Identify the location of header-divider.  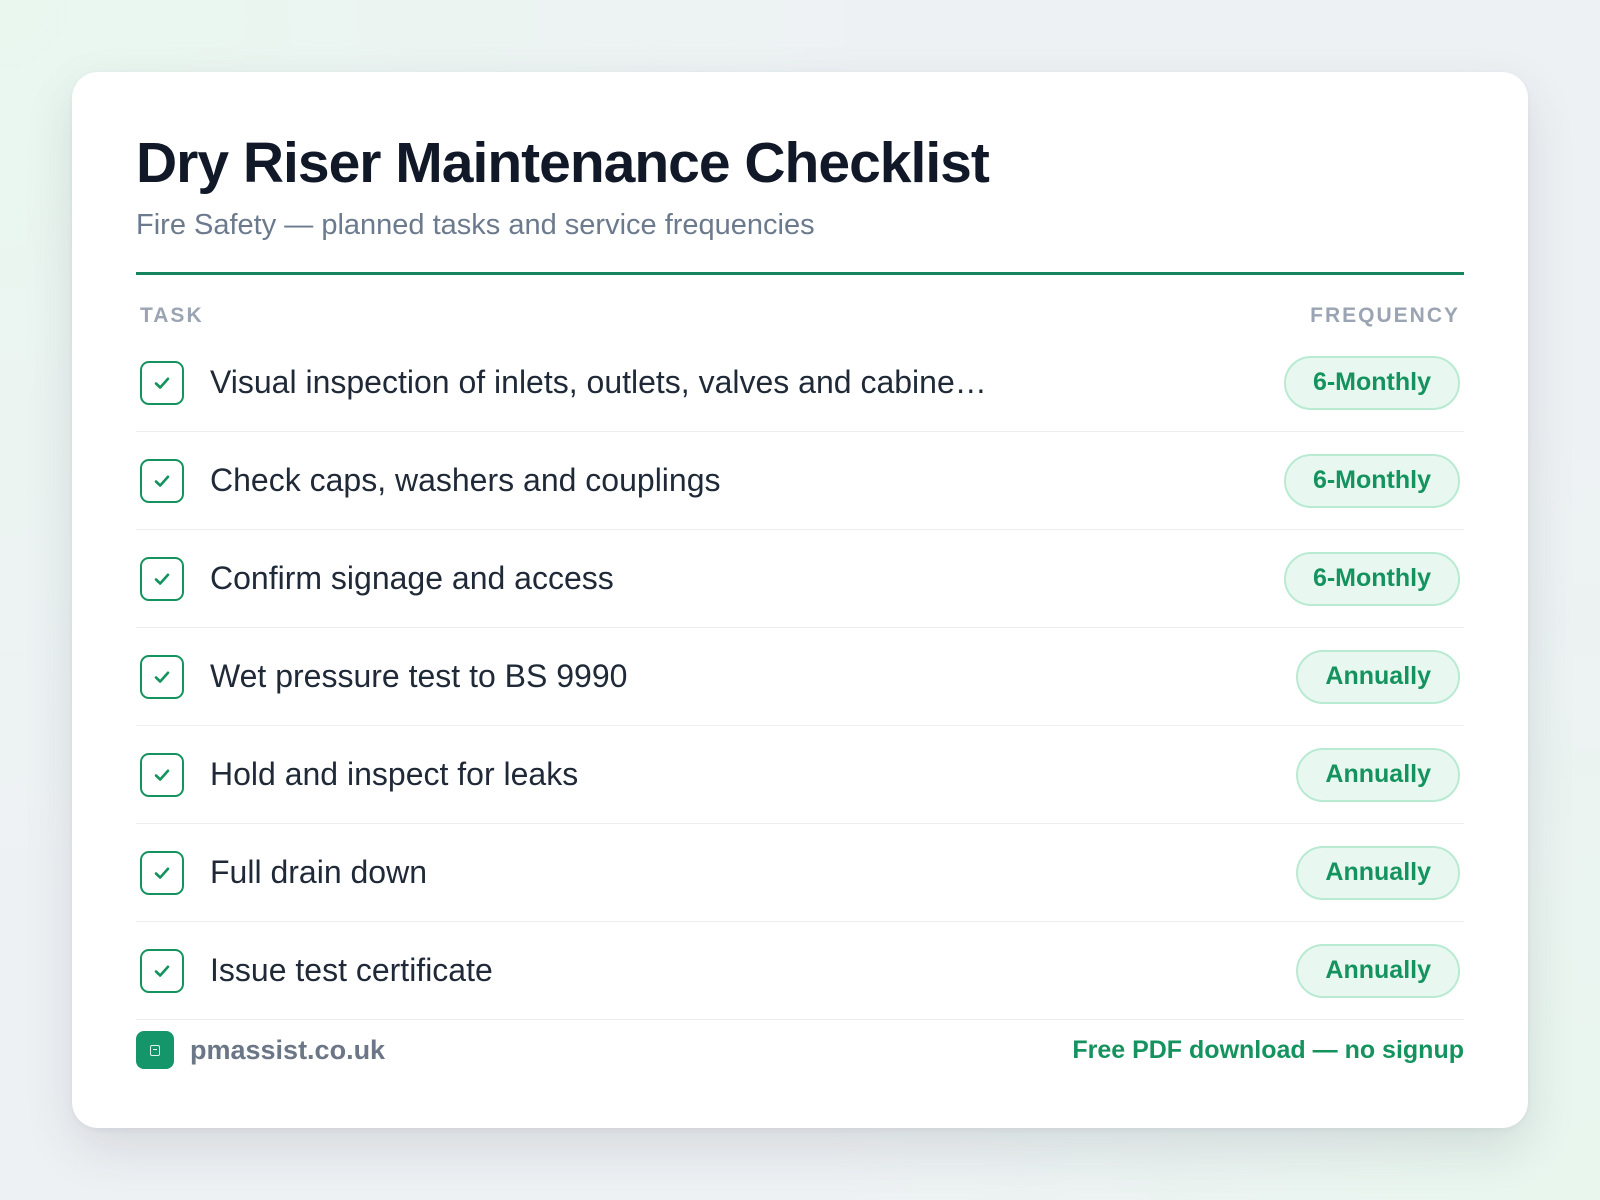
(800, 273).